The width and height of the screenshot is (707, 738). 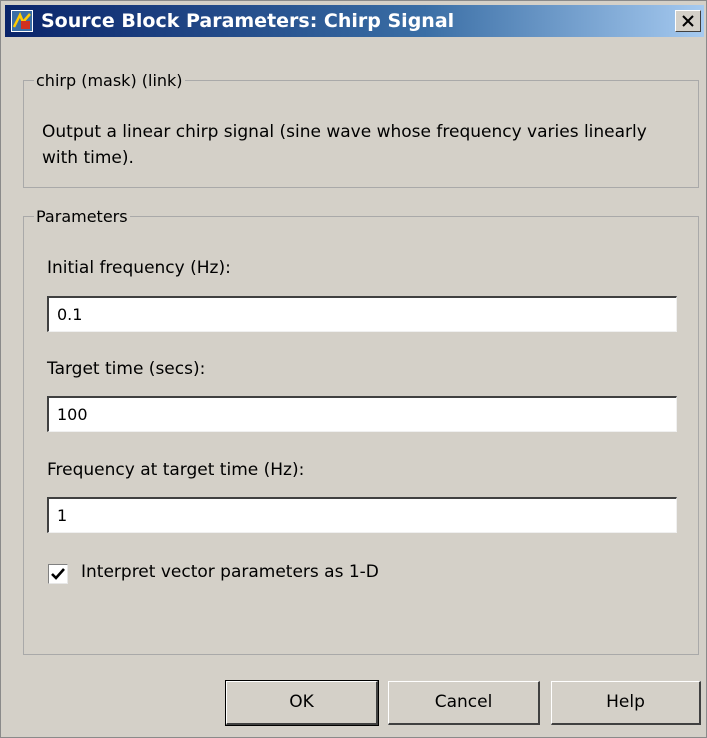 I want to click on frequency-at-target-input, so click(x=362, y=515).